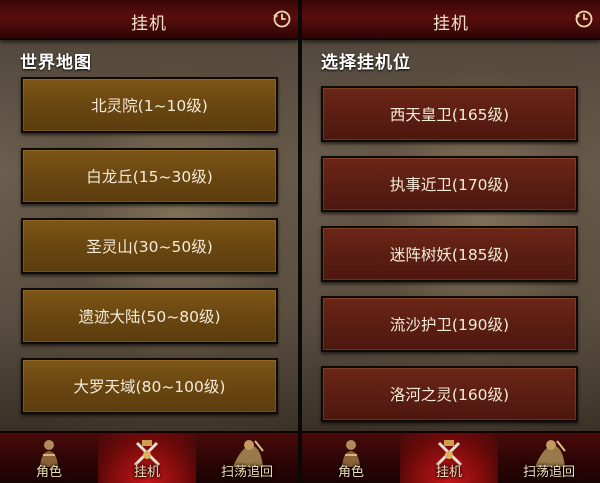  I want to click on spot-item-label: 洛河之灵(160级), so click(449, 395).